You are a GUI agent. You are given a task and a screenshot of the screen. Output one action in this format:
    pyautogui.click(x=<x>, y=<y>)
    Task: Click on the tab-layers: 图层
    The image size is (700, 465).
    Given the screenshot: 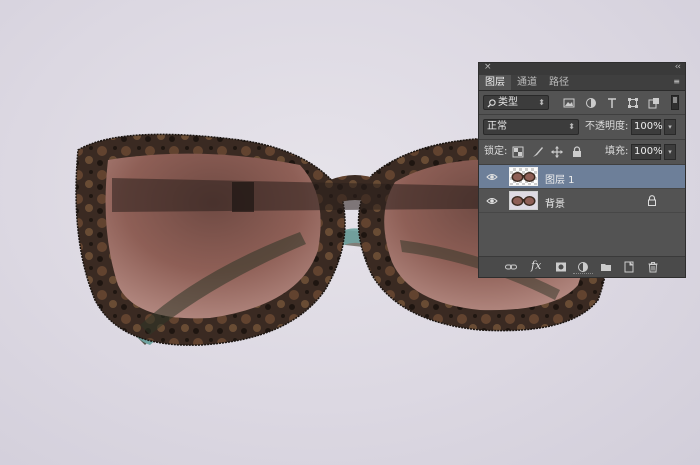 What is the action you would take?
    pyautogui.click(x=495, y=82)
    